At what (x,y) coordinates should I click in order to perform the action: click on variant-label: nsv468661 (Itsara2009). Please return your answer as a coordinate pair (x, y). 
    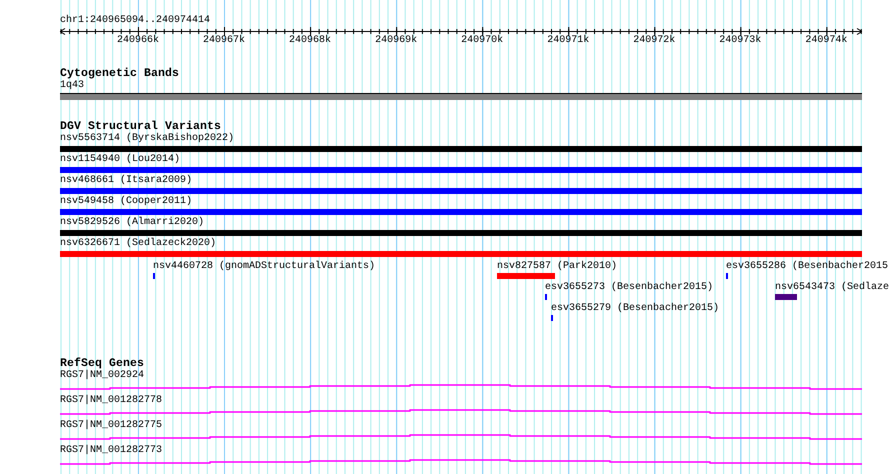
    Looking at the image, I should click on (127, 181).